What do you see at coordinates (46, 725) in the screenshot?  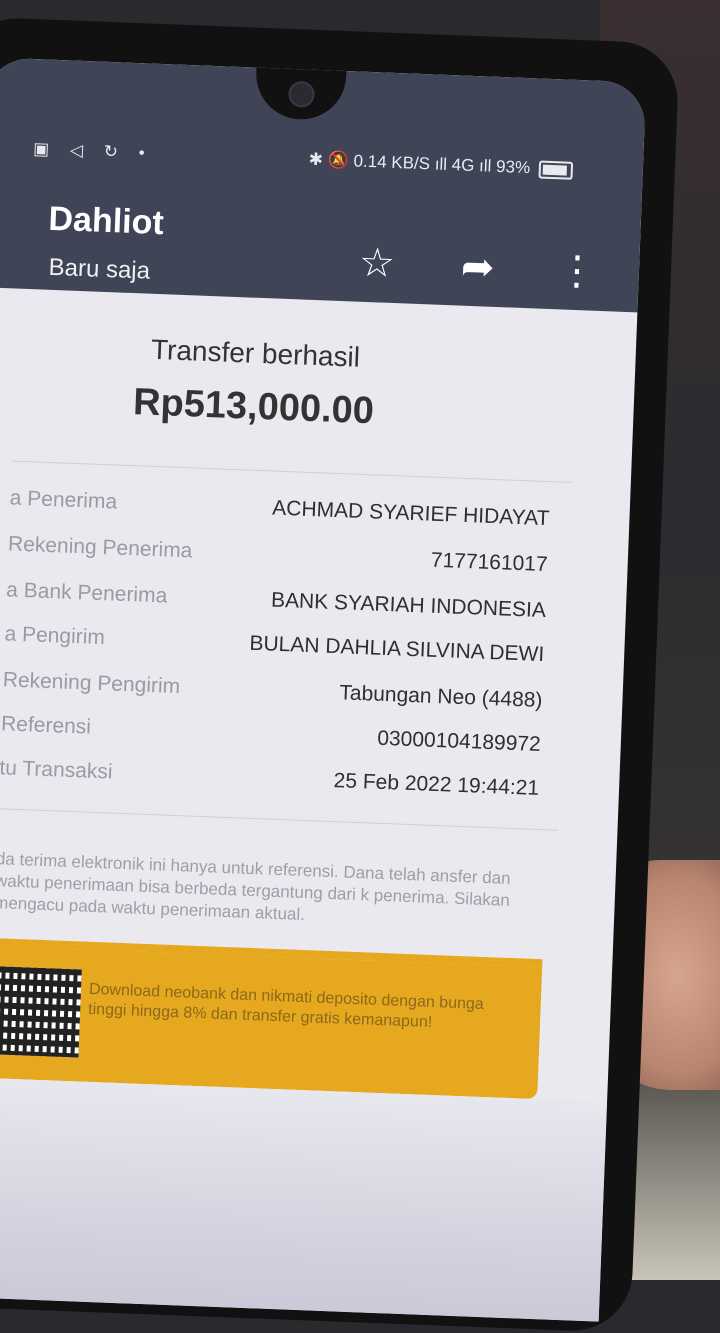 I see `row-label: Referensi` at bounding box center [46, 725].